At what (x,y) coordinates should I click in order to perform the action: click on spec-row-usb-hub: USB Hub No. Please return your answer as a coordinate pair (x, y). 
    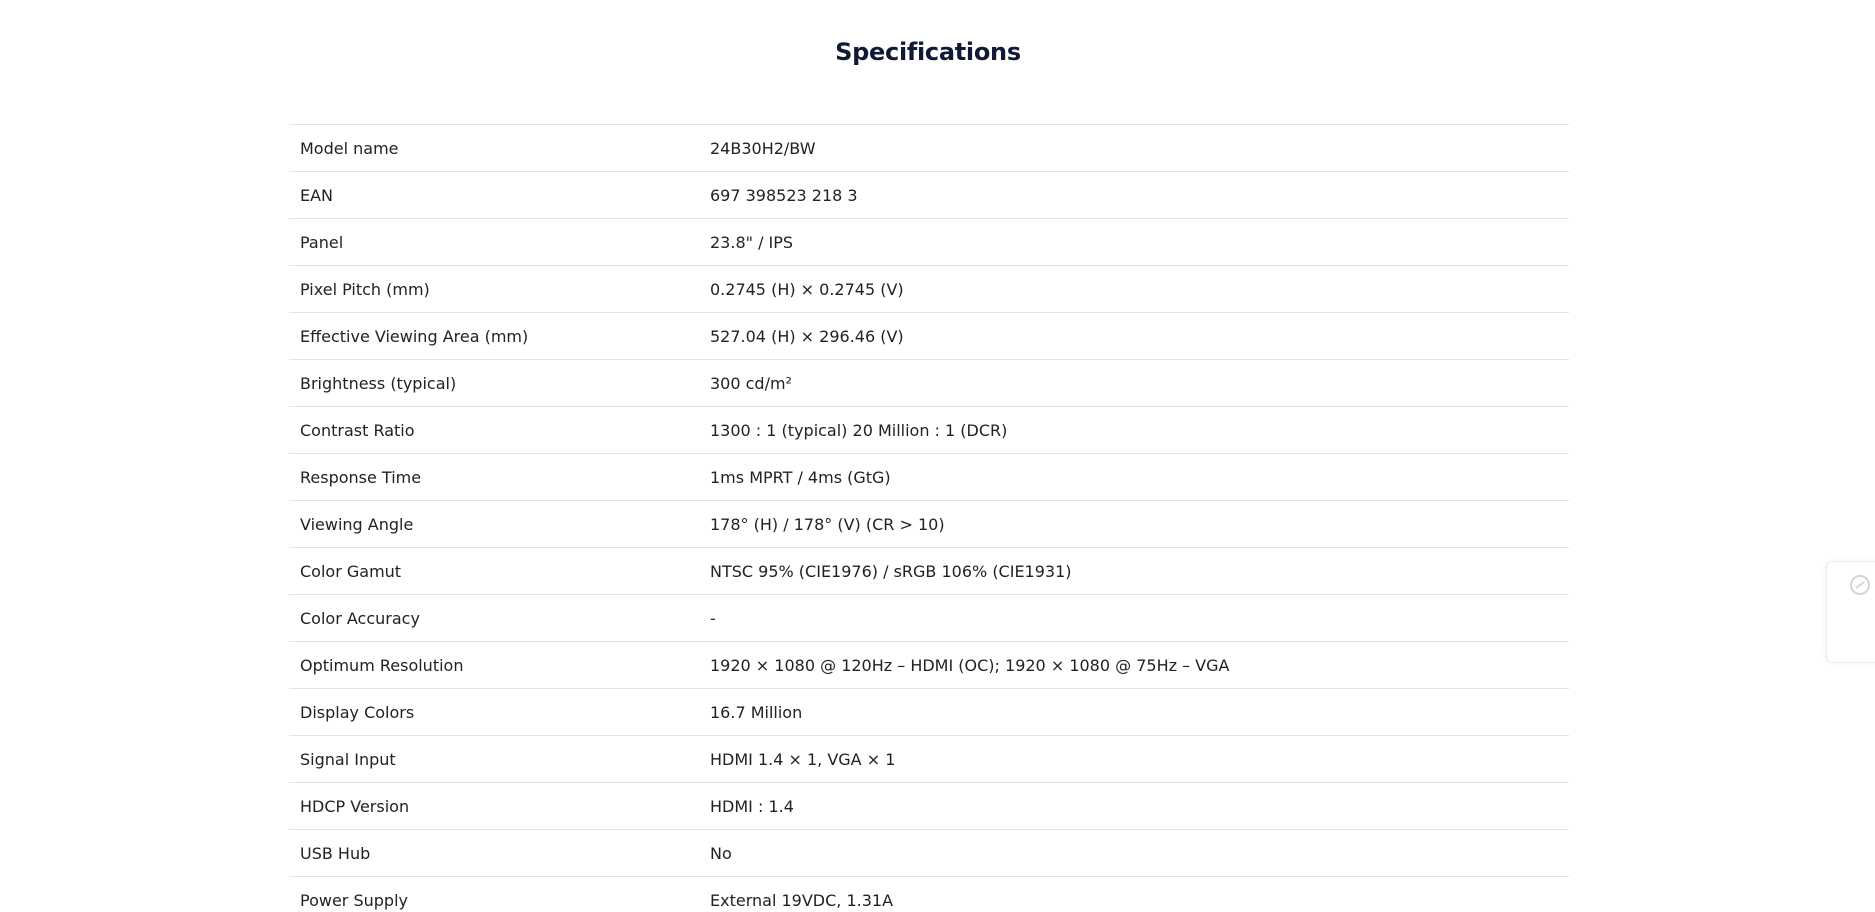
    Looking at the image, I should click on (929, 853).